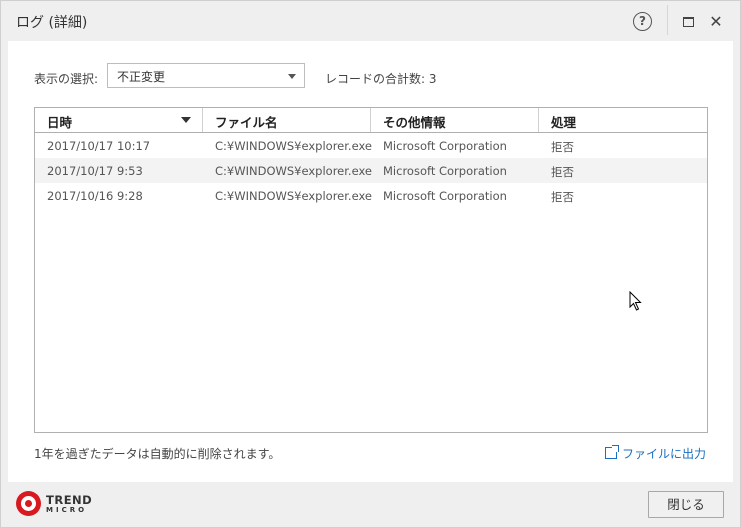 This screenshot has height=528, width=741. What do you see at coordinates (28, 503) in the screenshot?
I see `trend-micro-mark-icon` at bounding box center [28, 503].